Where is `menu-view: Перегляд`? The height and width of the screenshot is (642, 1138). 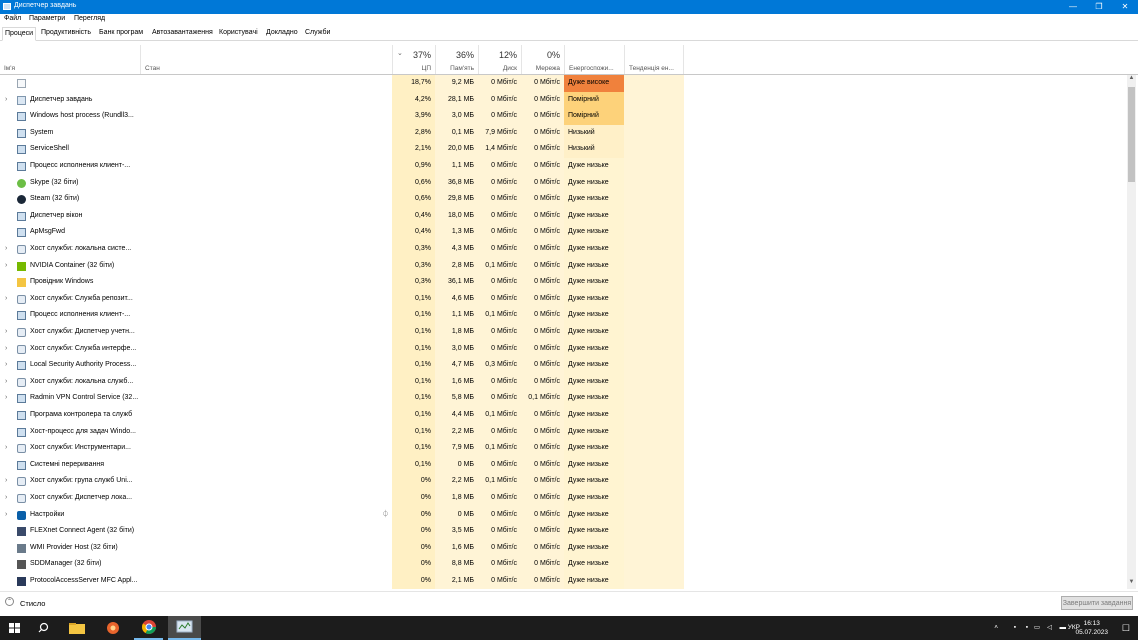
menu-view: Перегляд is located at coordinates (89, 18).